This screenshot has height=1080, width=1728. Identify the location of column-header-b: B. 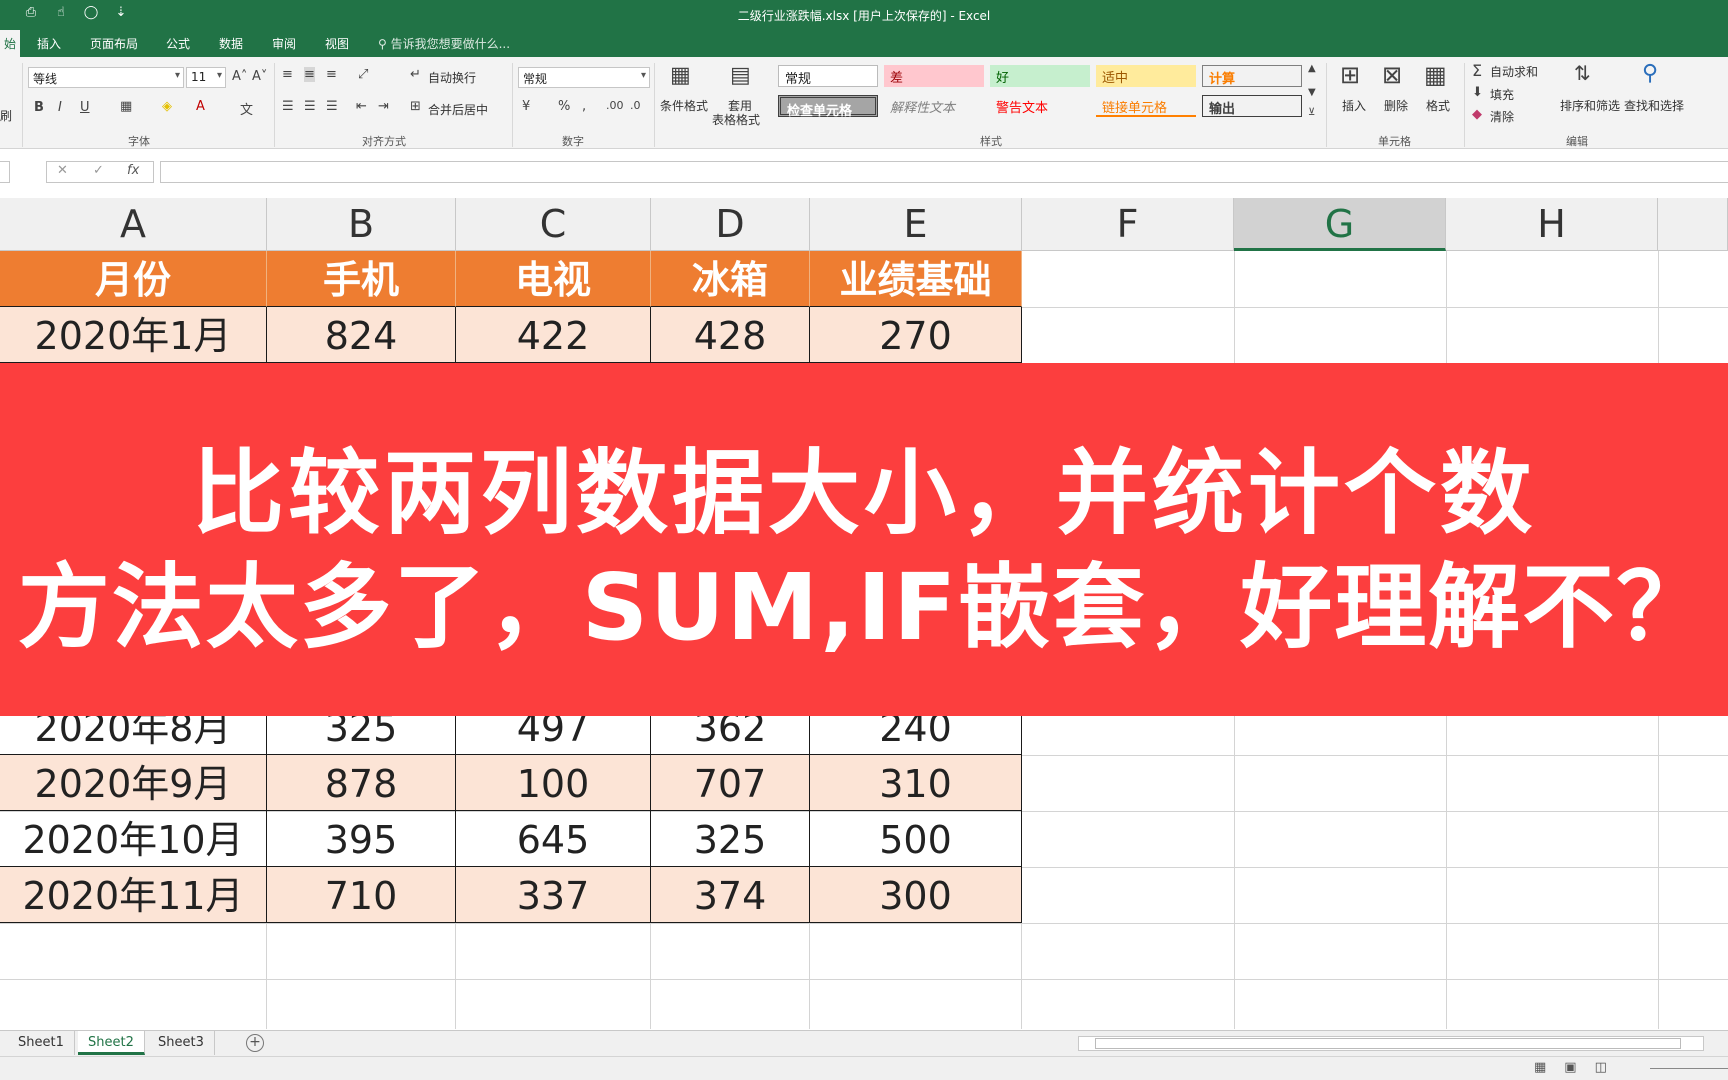
(361, 224).